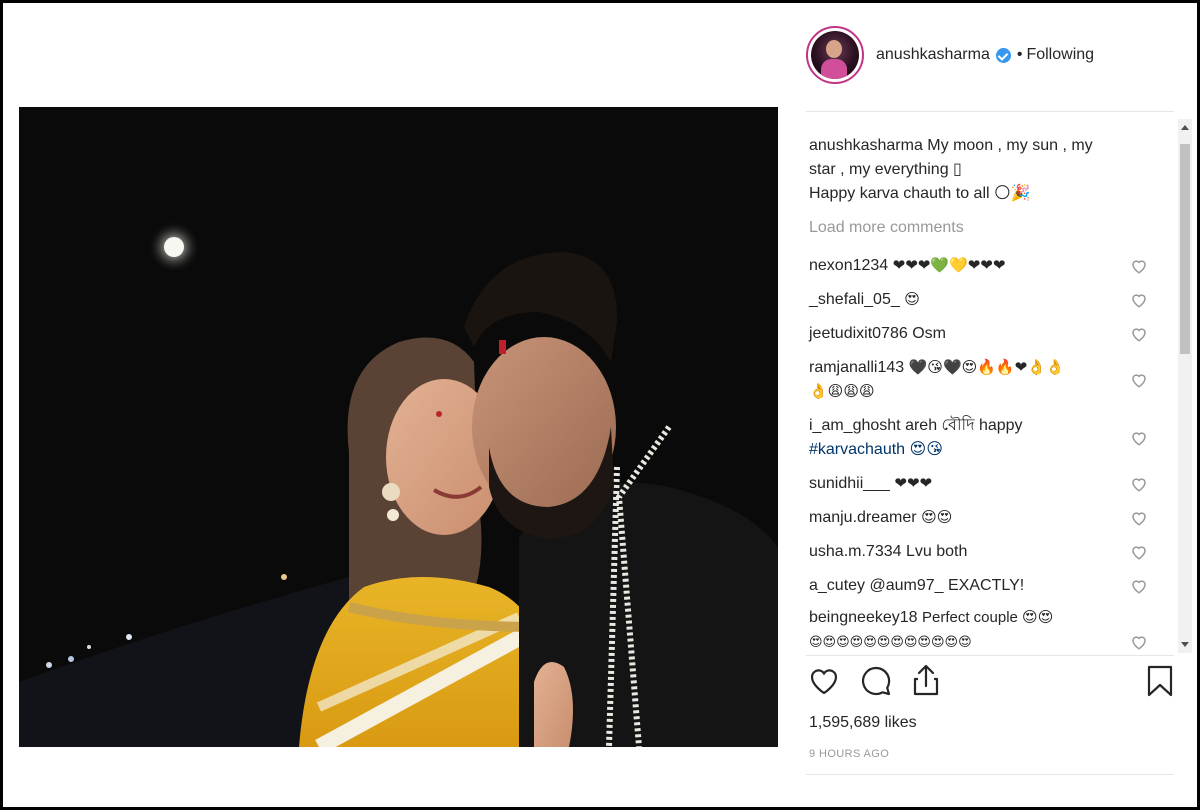 This screenshot has height=810, width=1200. What do you see at coordinates (990, 685) in the screenshot?
I see `post-actions` at bounding box center [990, 685].